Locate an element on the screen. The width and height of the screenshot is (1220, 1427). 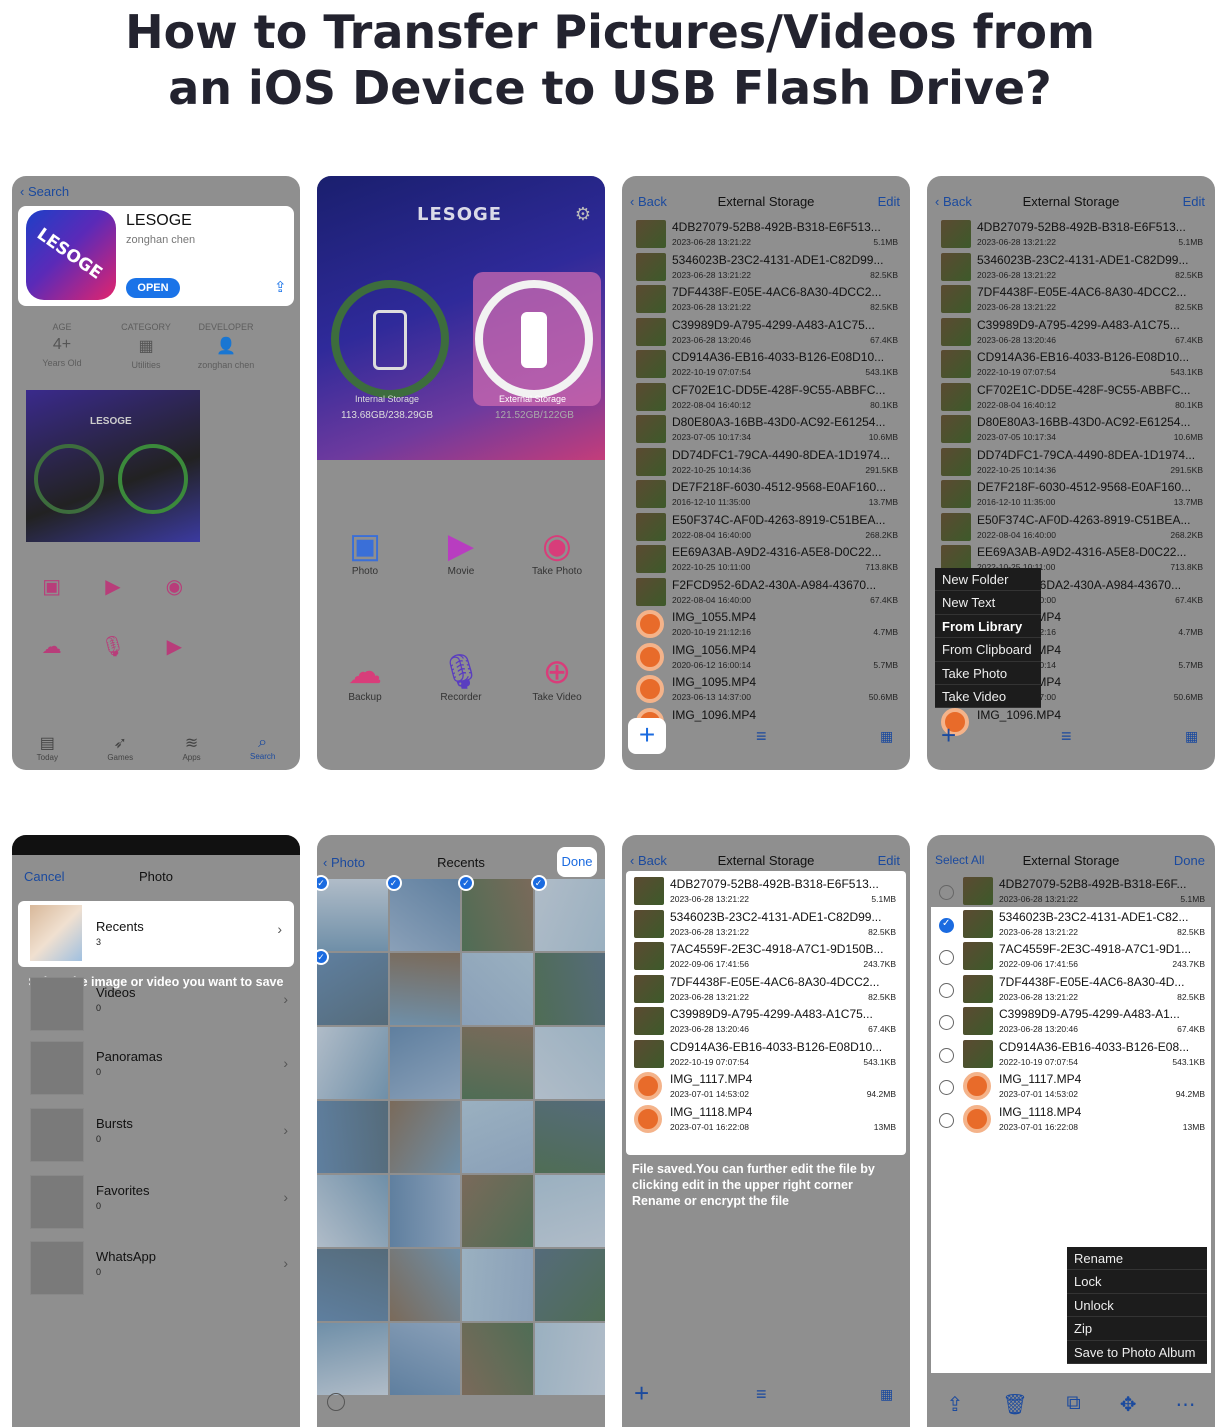
move-icon: ✥ is located at coordinates (1128, 1404).